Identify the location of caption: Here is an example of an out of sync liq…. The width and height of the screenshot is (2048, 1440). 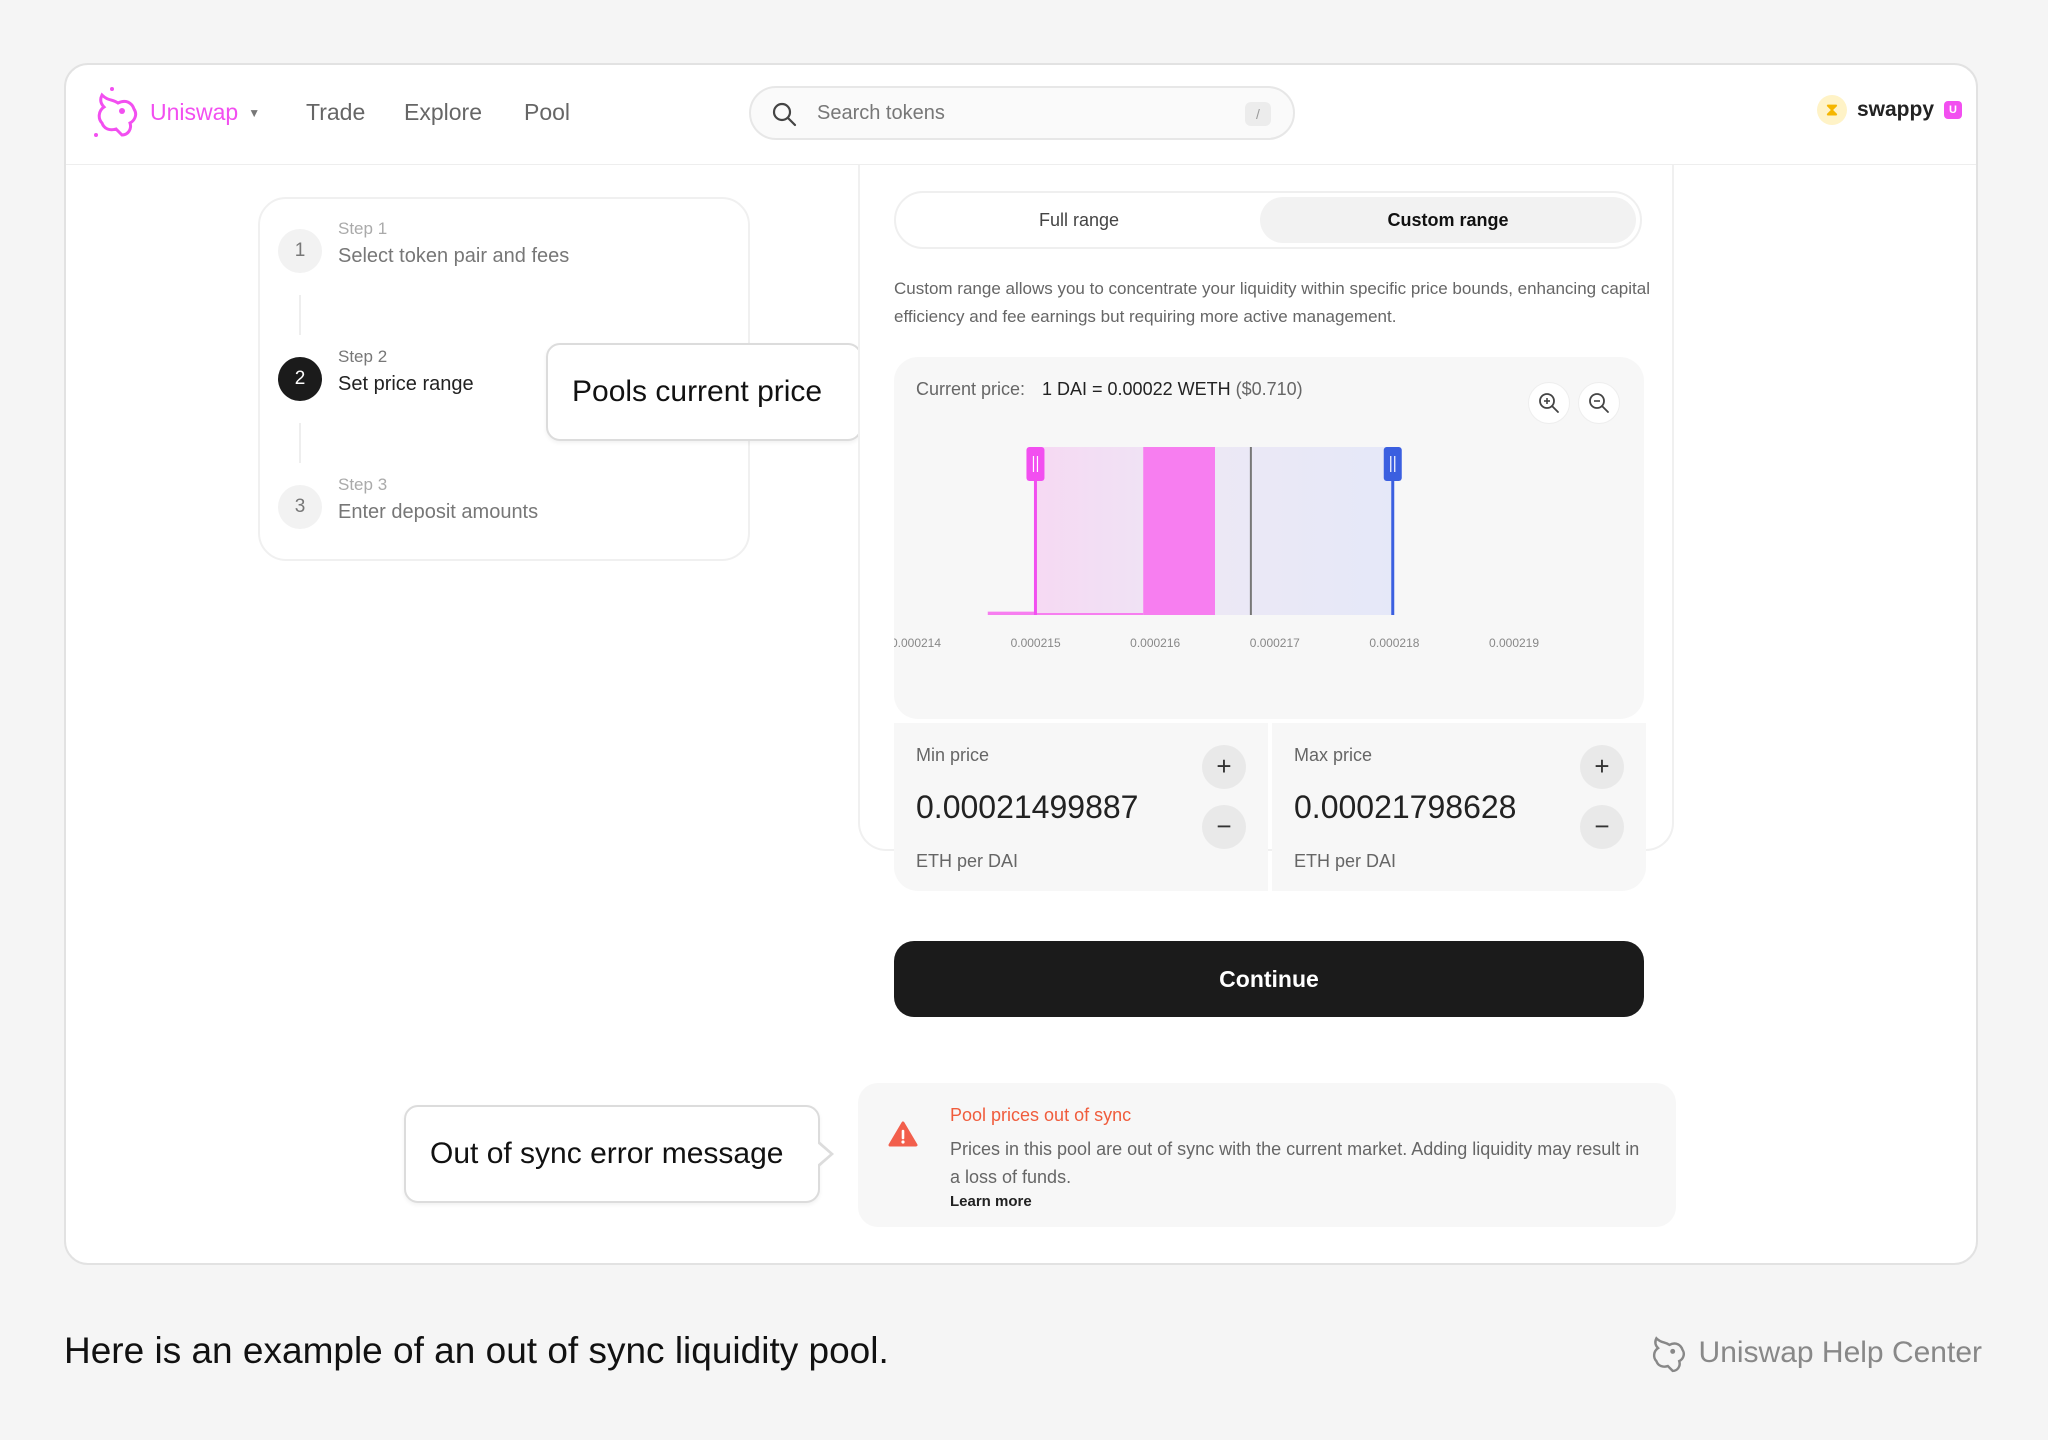
(476, 1350).